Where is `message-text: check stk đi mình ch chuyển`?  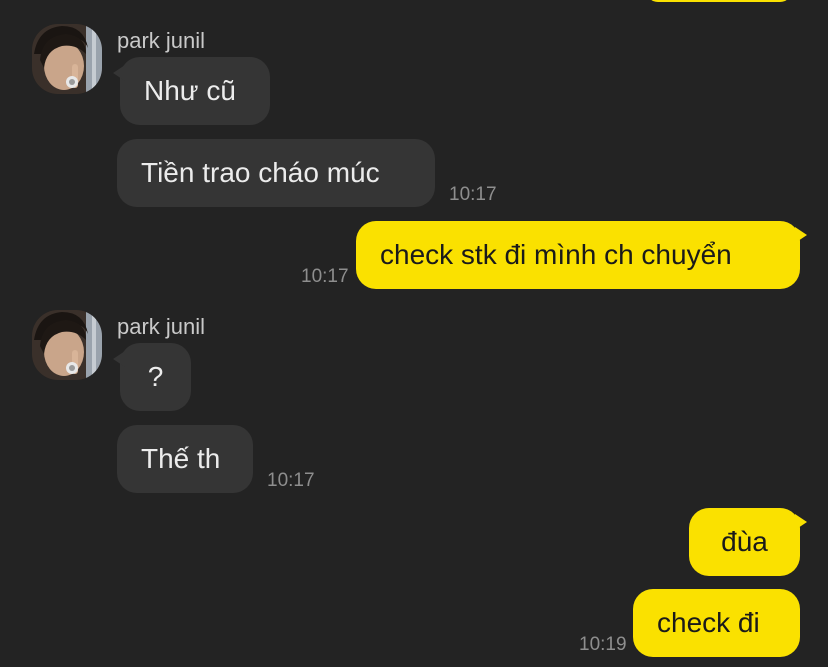 message-text: check stk đi mình ch chuyển is located at coordinates (556, 254).